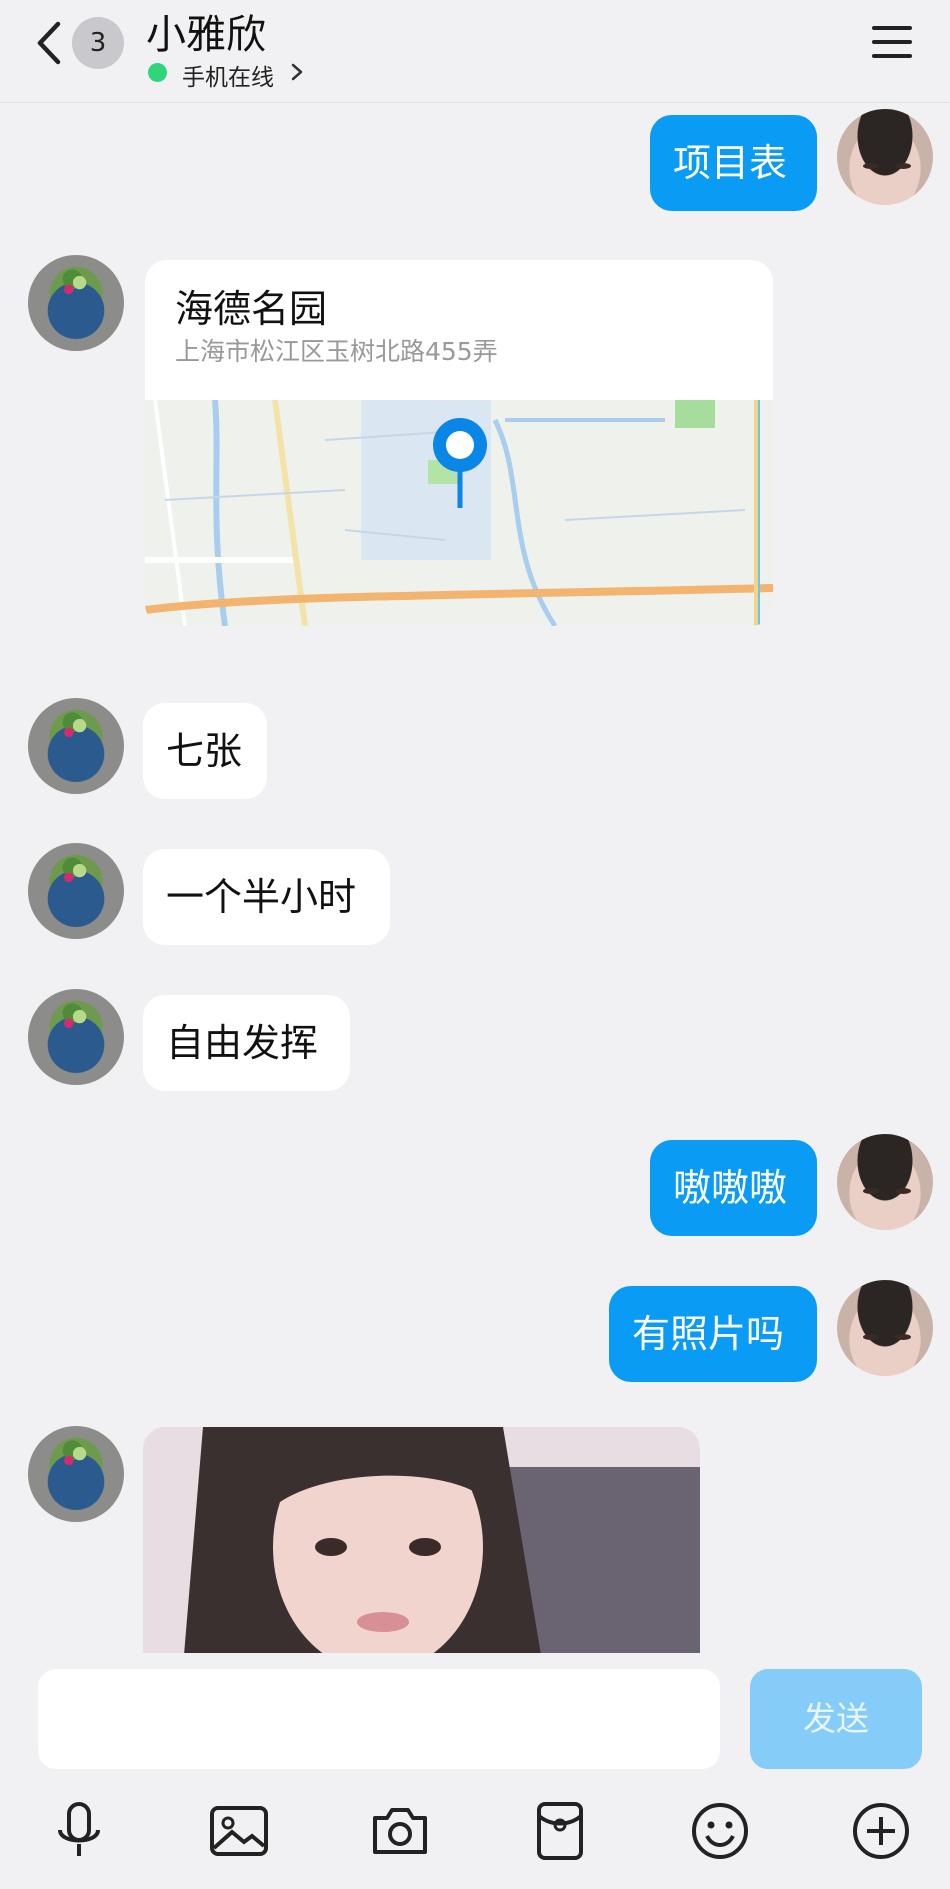 The image size is (950, 1889). I want to click on chevron-right-icon, so click(297, 72).